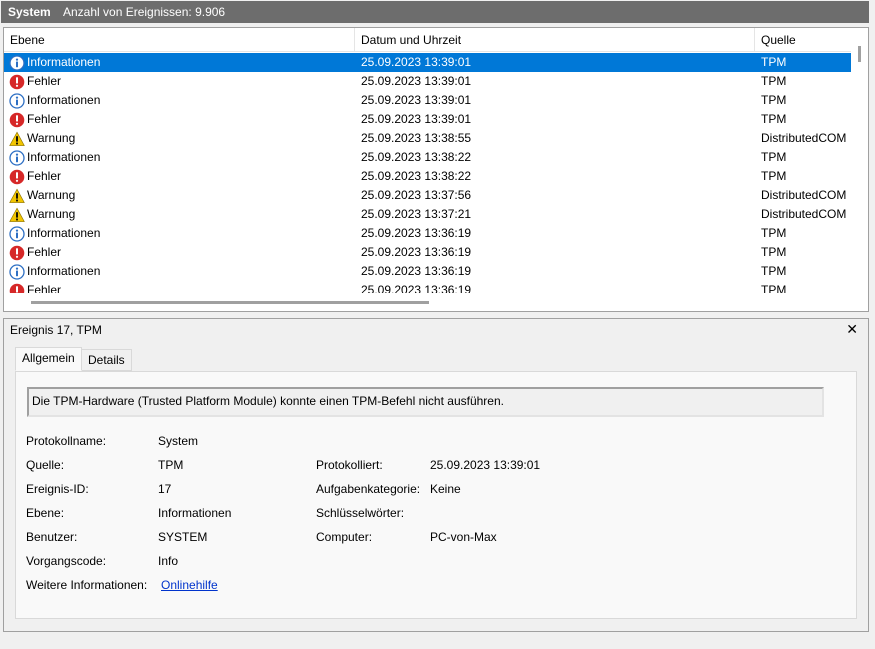  I want to click on event-row: Informationen 25.09.2023 13:38:22 TPM, so click(428, 157).